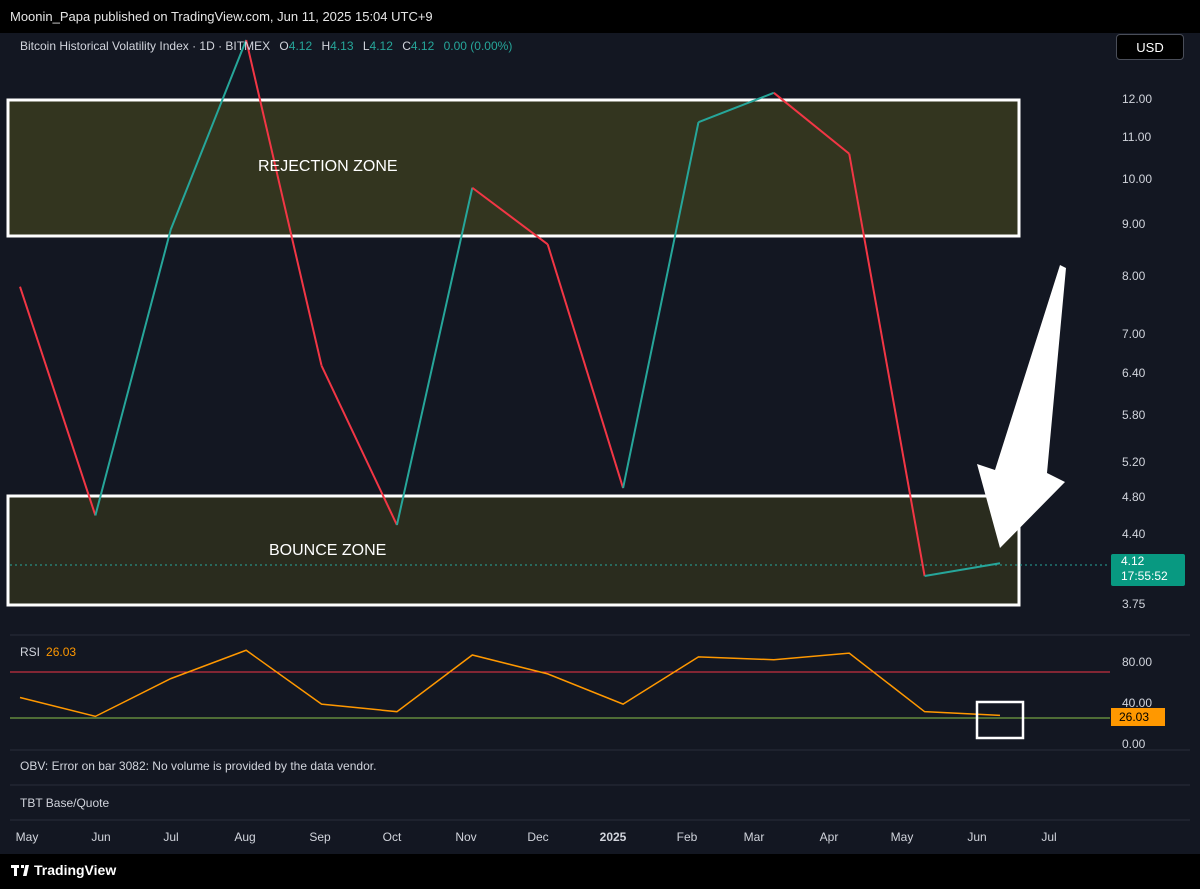 The width and height of the screenshot is (1200, 889). I want to click on change-value: 0.00 (0.00%), so click(478, 46).